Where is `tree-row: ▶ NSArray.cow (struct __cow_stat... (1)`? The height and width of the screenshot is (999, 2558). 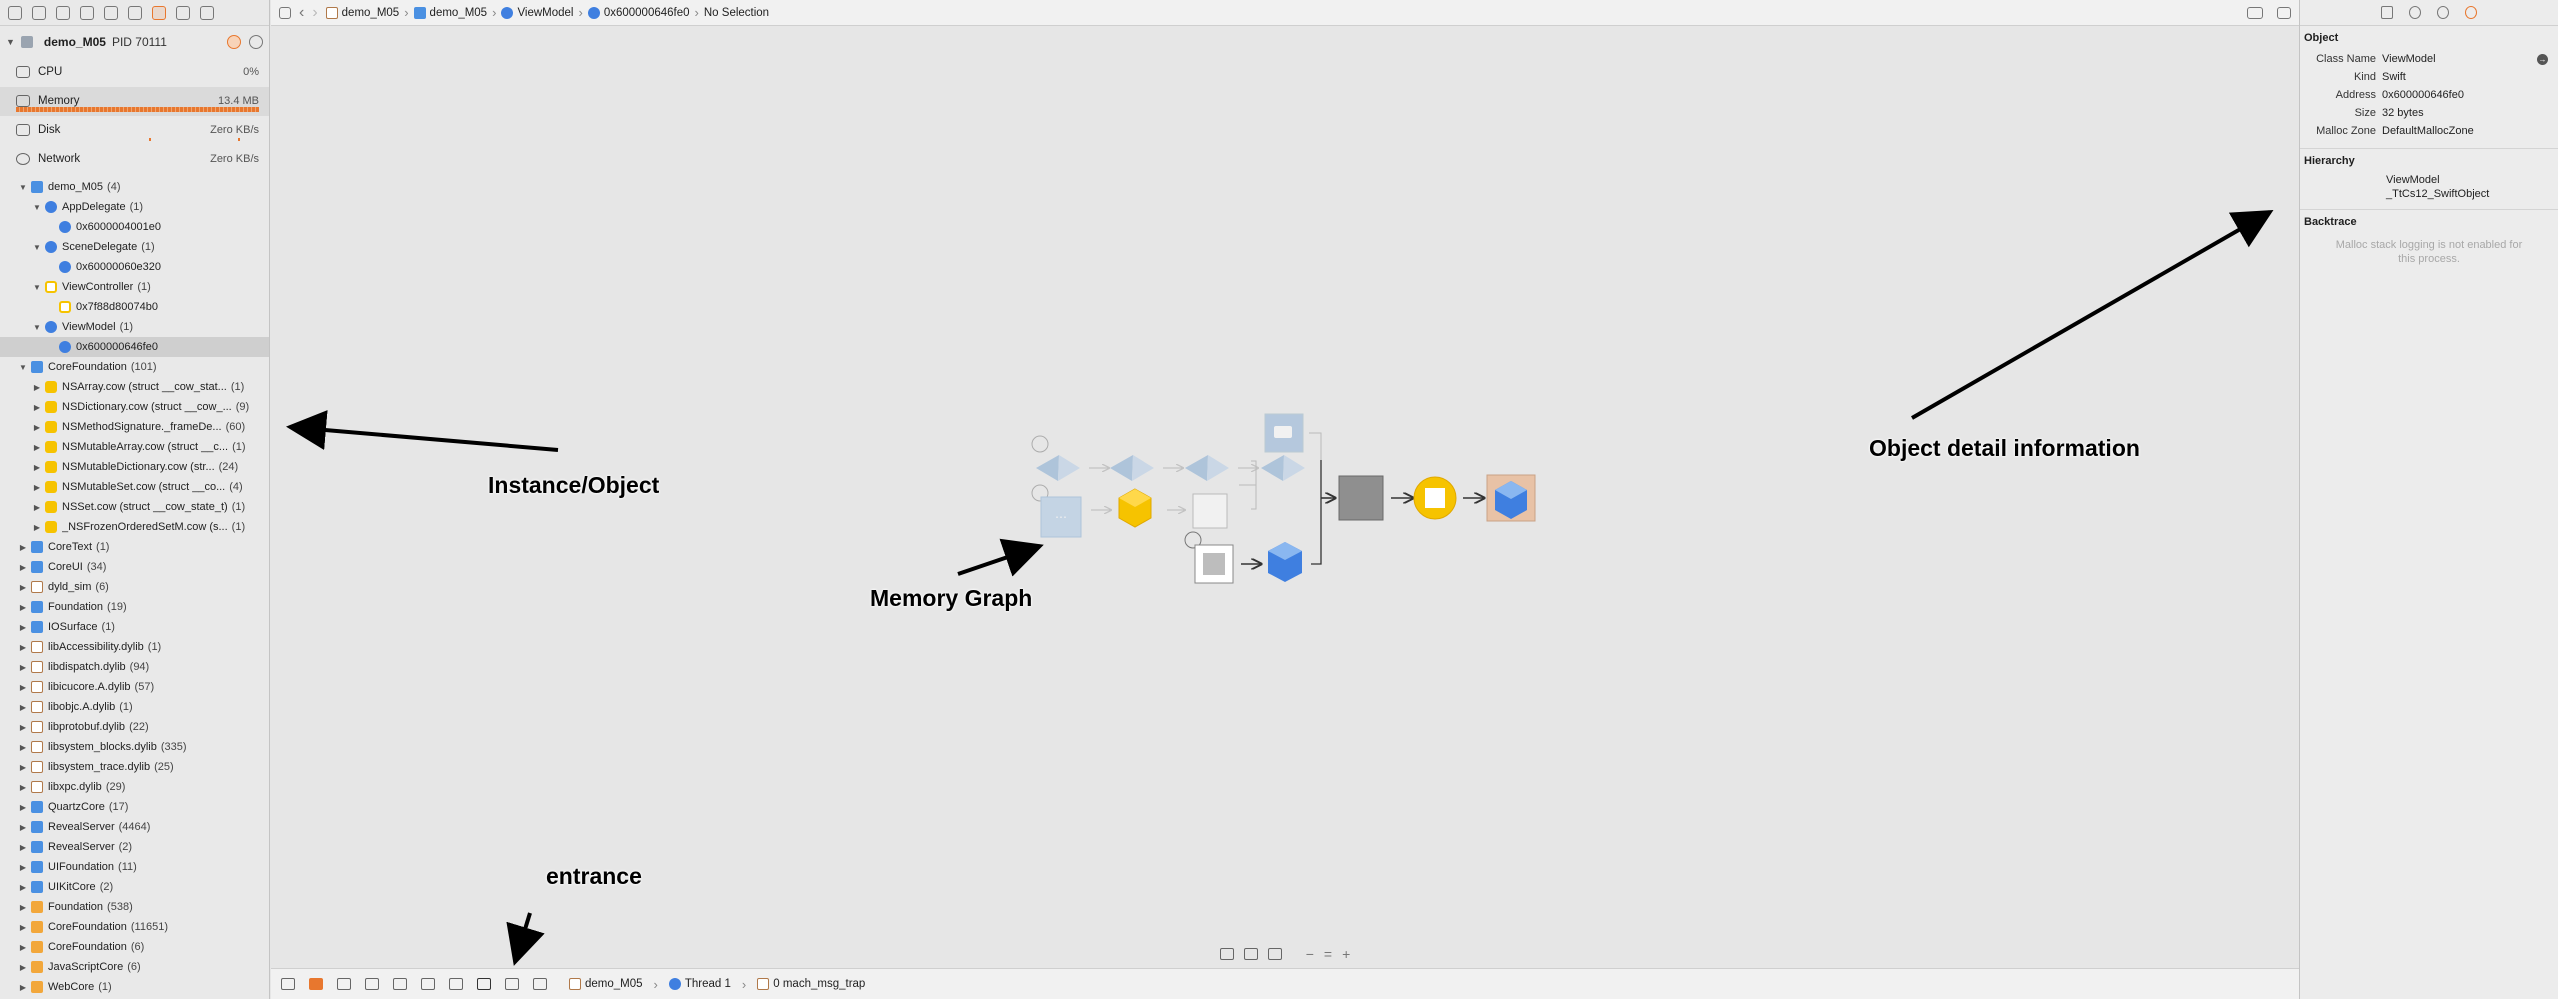
tree-row: ▶ NSArray.cow (struct __cow_stat... (1) is located at coordinates (134, 387).